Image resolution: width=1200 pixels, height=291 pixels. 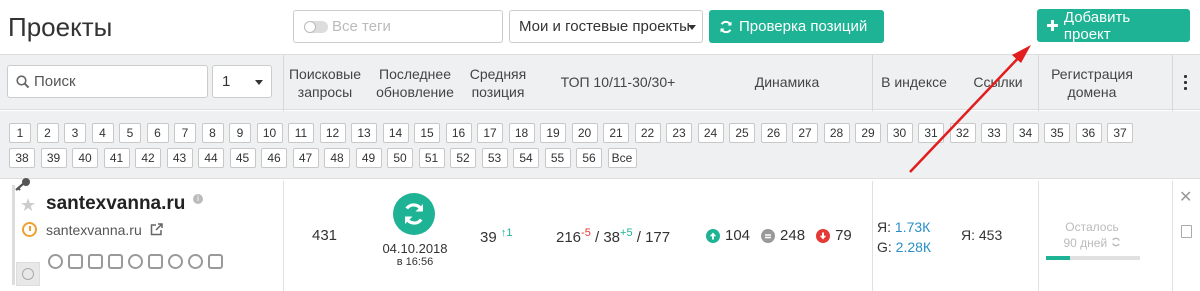 I want to click on page-button: 24, so click(x=710, y=133).